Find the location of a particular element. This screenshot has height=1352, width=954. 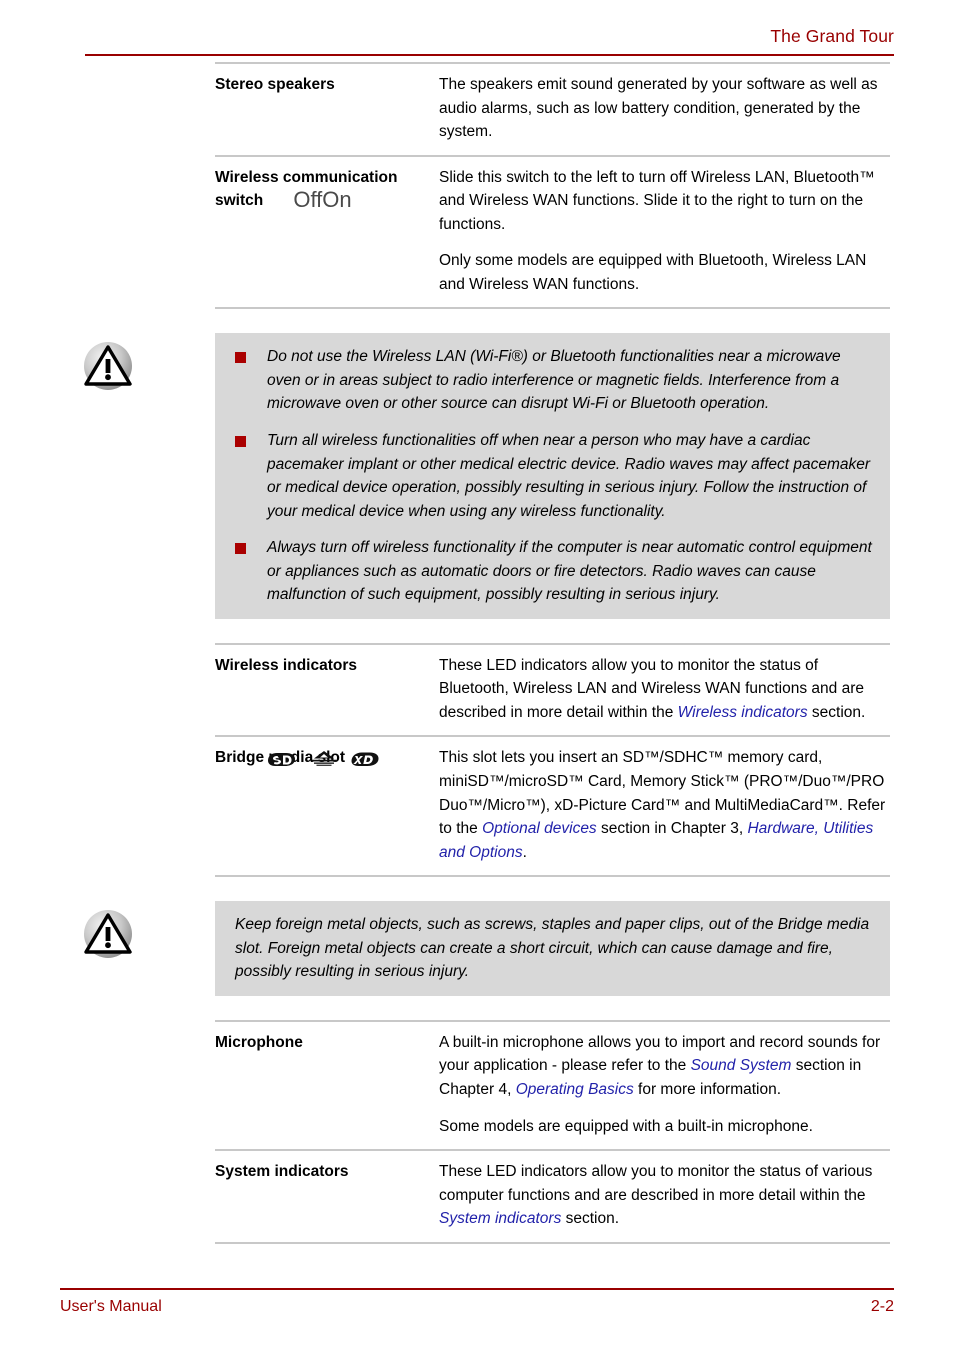

row-term: System indicators is located at coordinates (282, 1172).